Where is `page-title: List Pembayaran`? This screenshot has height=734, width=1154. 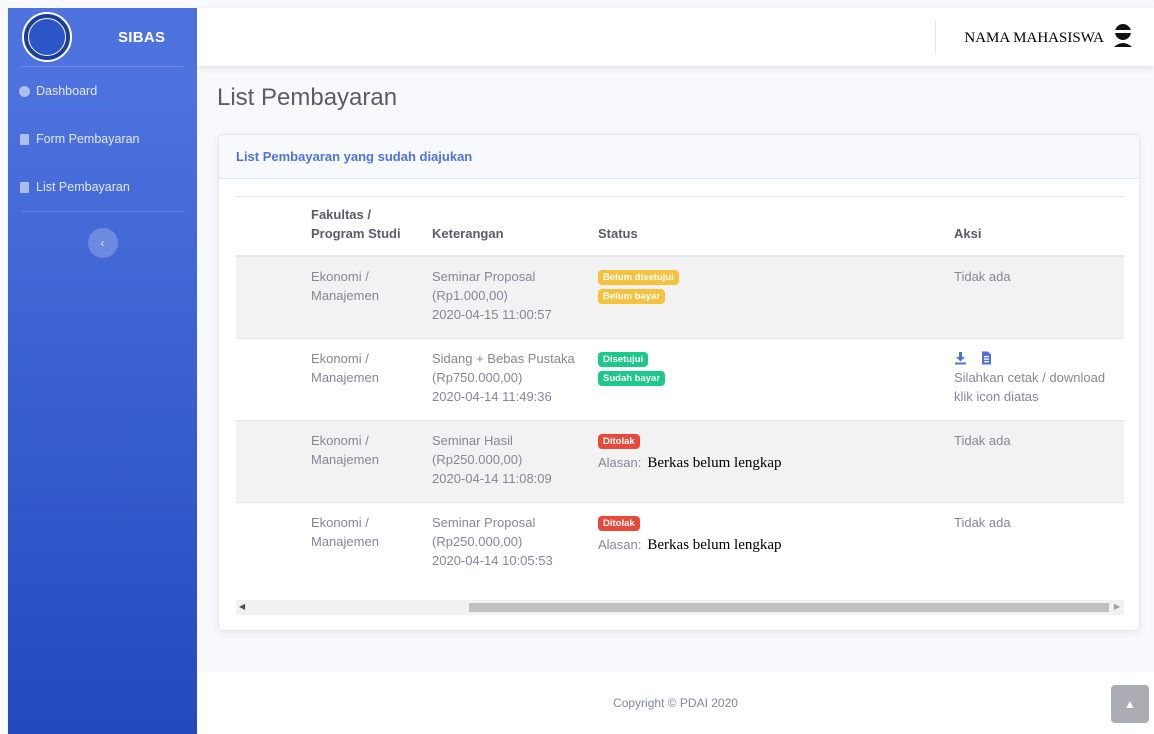
page-title: List Pembayaran is located at coordinates (307, 97).